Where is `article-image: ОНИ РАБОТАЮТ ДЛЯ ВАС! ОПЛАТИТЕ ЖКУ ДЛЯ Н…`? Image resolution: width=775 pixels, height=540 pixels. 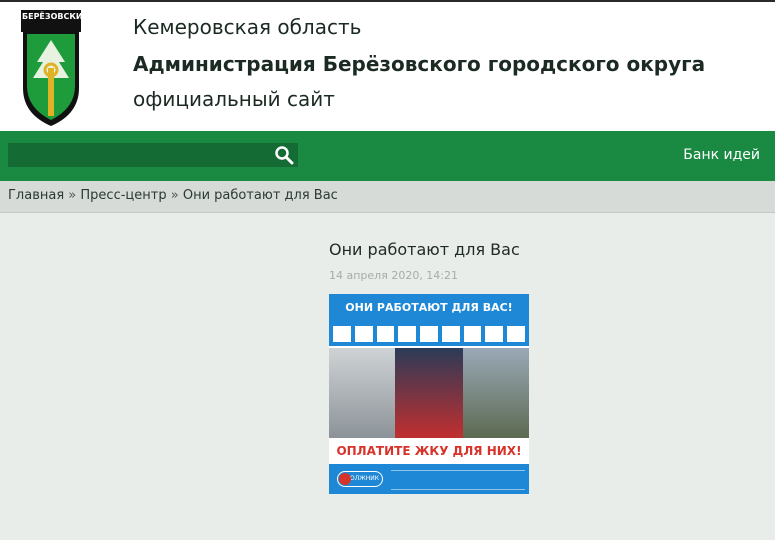 article-image: ОНИ РАБОТАЮТ ДЛЯ ВАС! ОПЛАТИТЕ ЖКУ ДЛЯ Н… is located at coordinates (429, 394).